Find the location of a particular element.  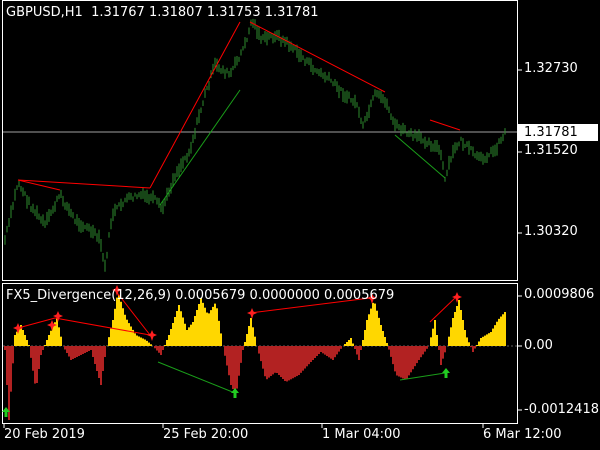

price-label-3: 1.30320 is located at coordinates (551, 231).